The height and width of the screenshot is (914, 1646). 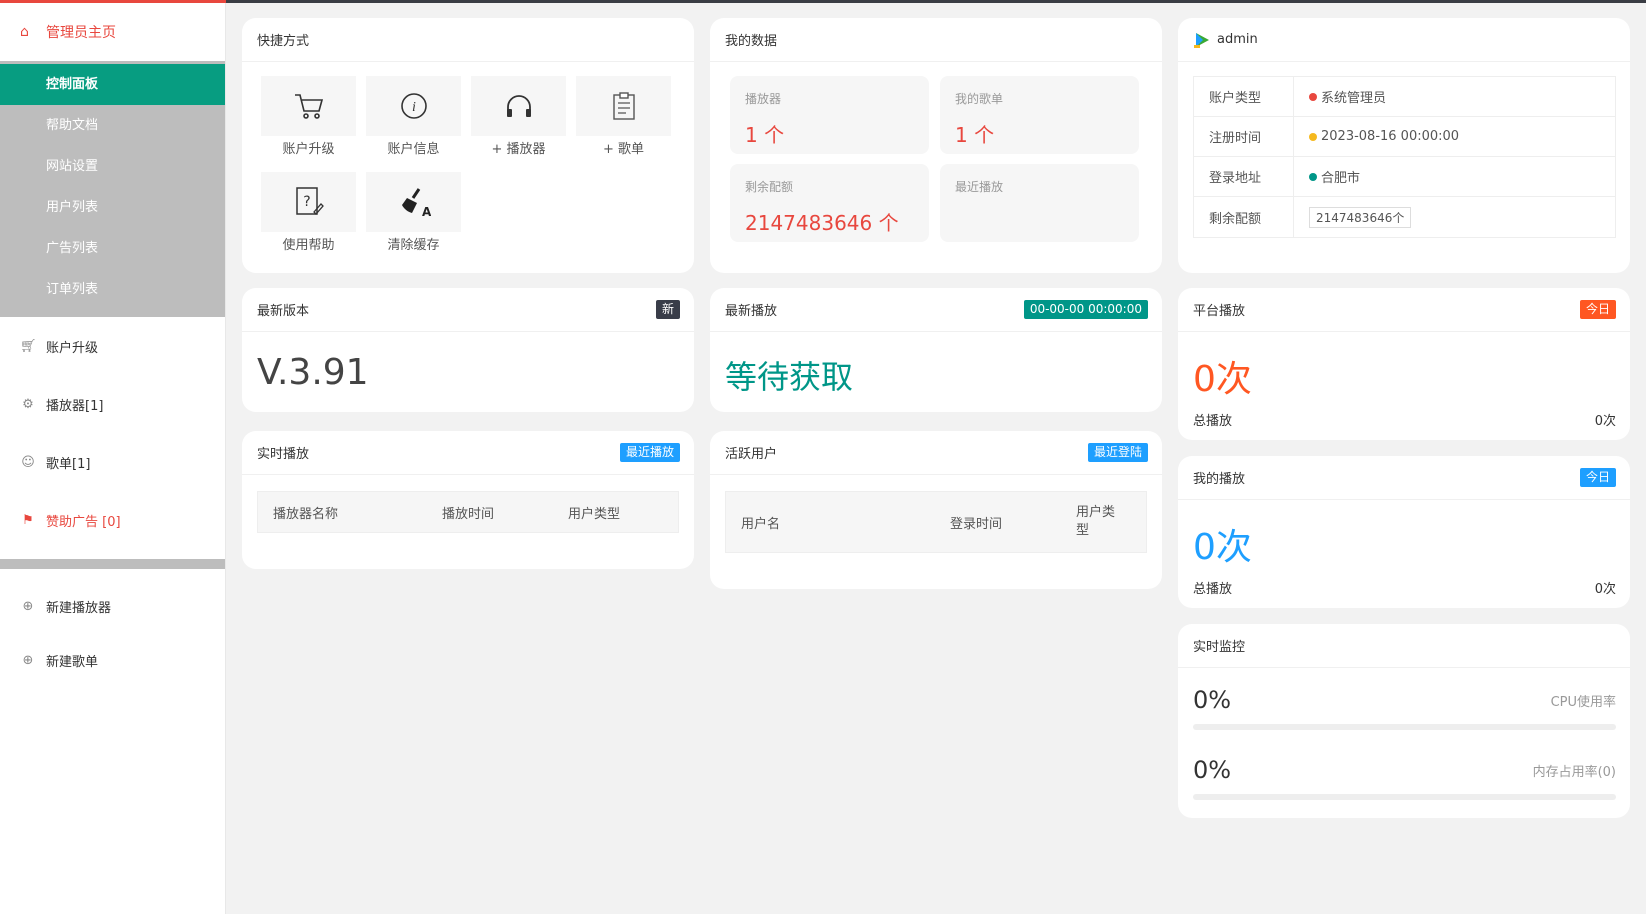 What do you see at coordinates (112, 84) in the screenshot?
I see `sidebar-item-dashboard: 控制面板` at bounding box center [112, 84].